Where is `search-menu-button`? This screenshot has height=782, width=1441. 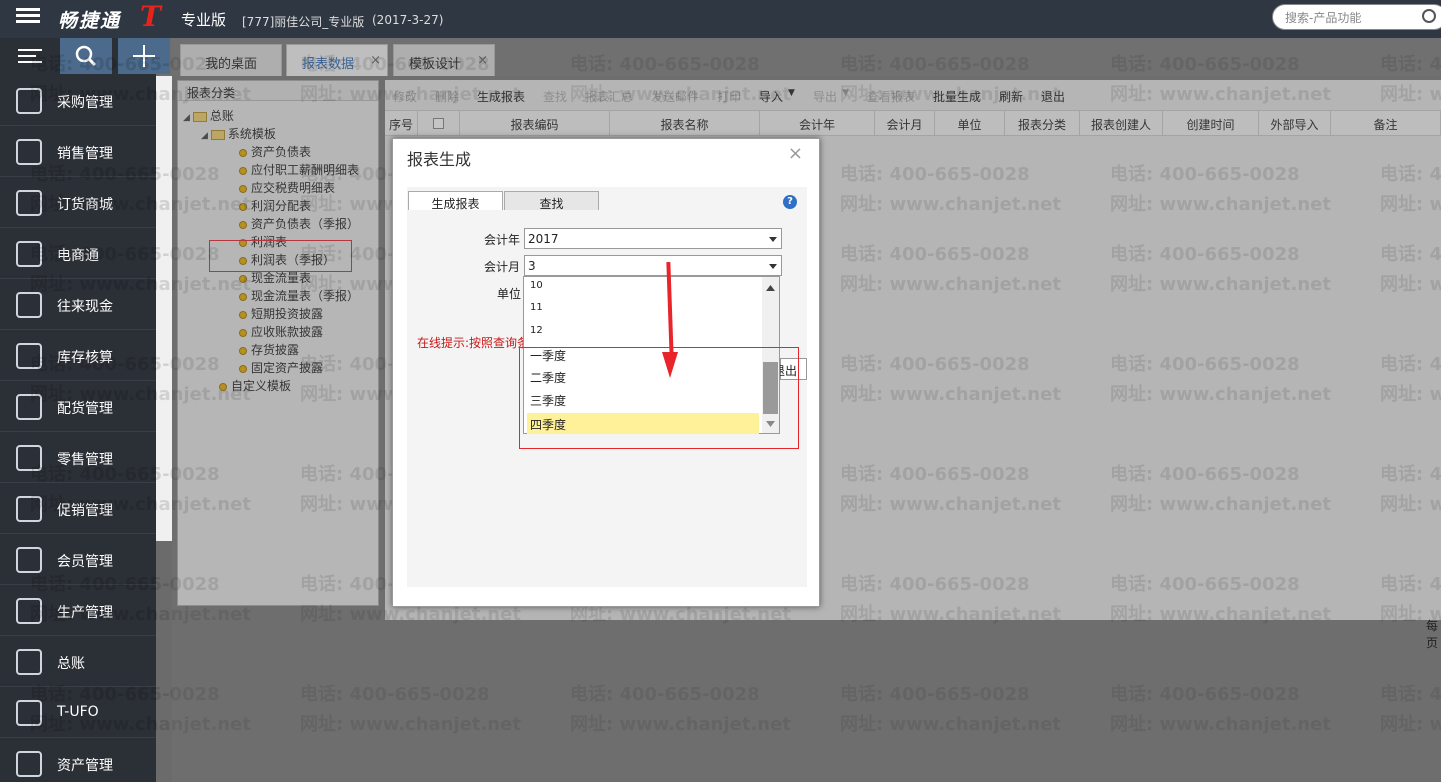
search-menu-button is located at coordinates (86, 56).